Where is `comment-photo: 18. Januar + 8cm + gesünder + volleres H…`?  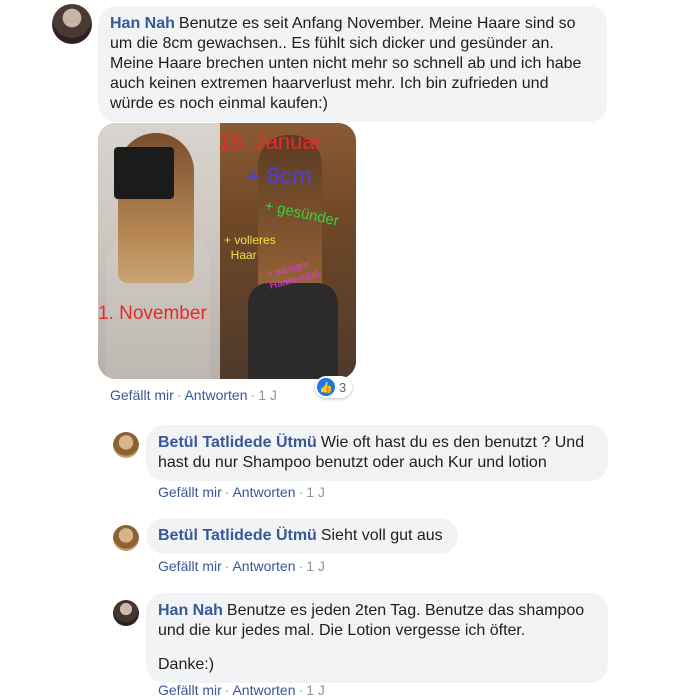 comment-photo: 18. Januar + 8cm + gesünder + volleres H… is located at coordinates (227, 251).